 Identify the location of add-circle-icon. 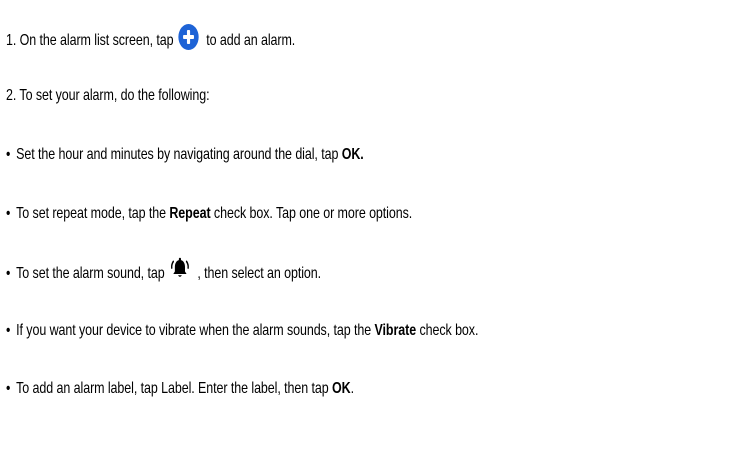
(188, 37).